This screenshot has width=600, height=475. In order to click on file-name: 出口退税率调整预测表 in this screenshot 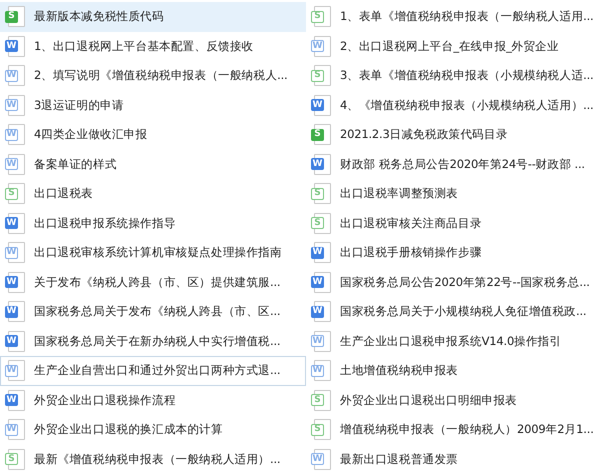, I will do `click(399, 193)`.